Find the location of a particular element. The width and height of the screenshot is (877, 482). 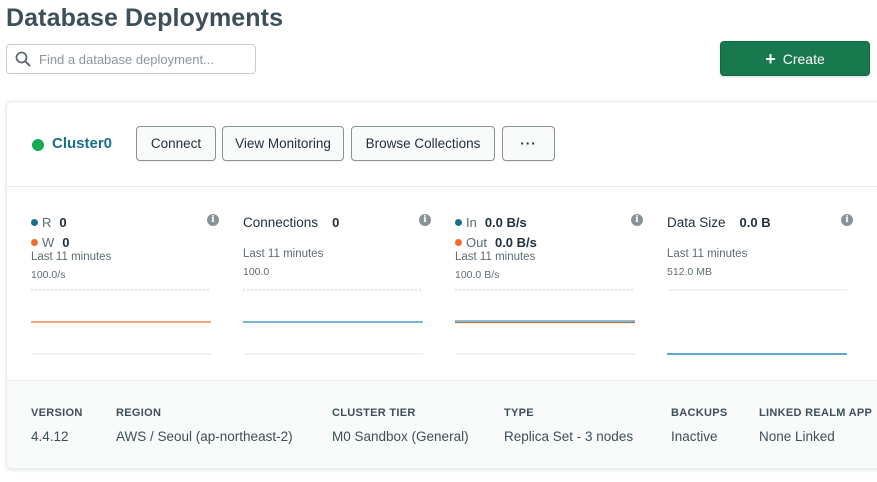

detail-value: Replica Set - 3 nodes is located at coordinates (569, 436).